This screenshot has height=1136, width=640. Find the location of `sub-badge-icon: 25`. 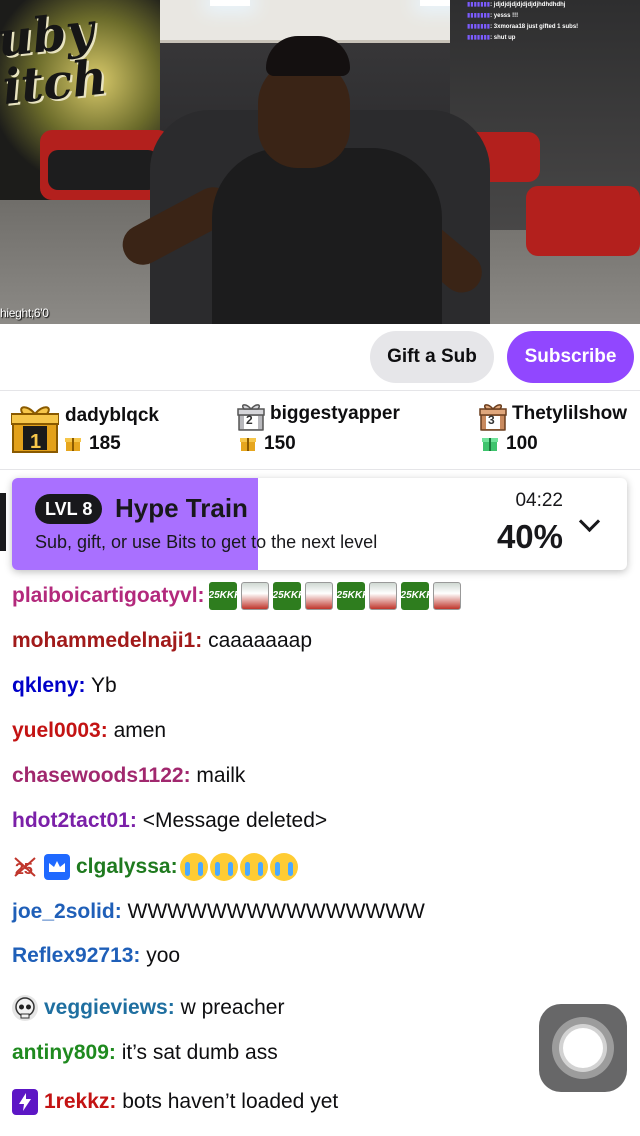

sub-badge-icon: 25 is located at coordinates (25, 867).